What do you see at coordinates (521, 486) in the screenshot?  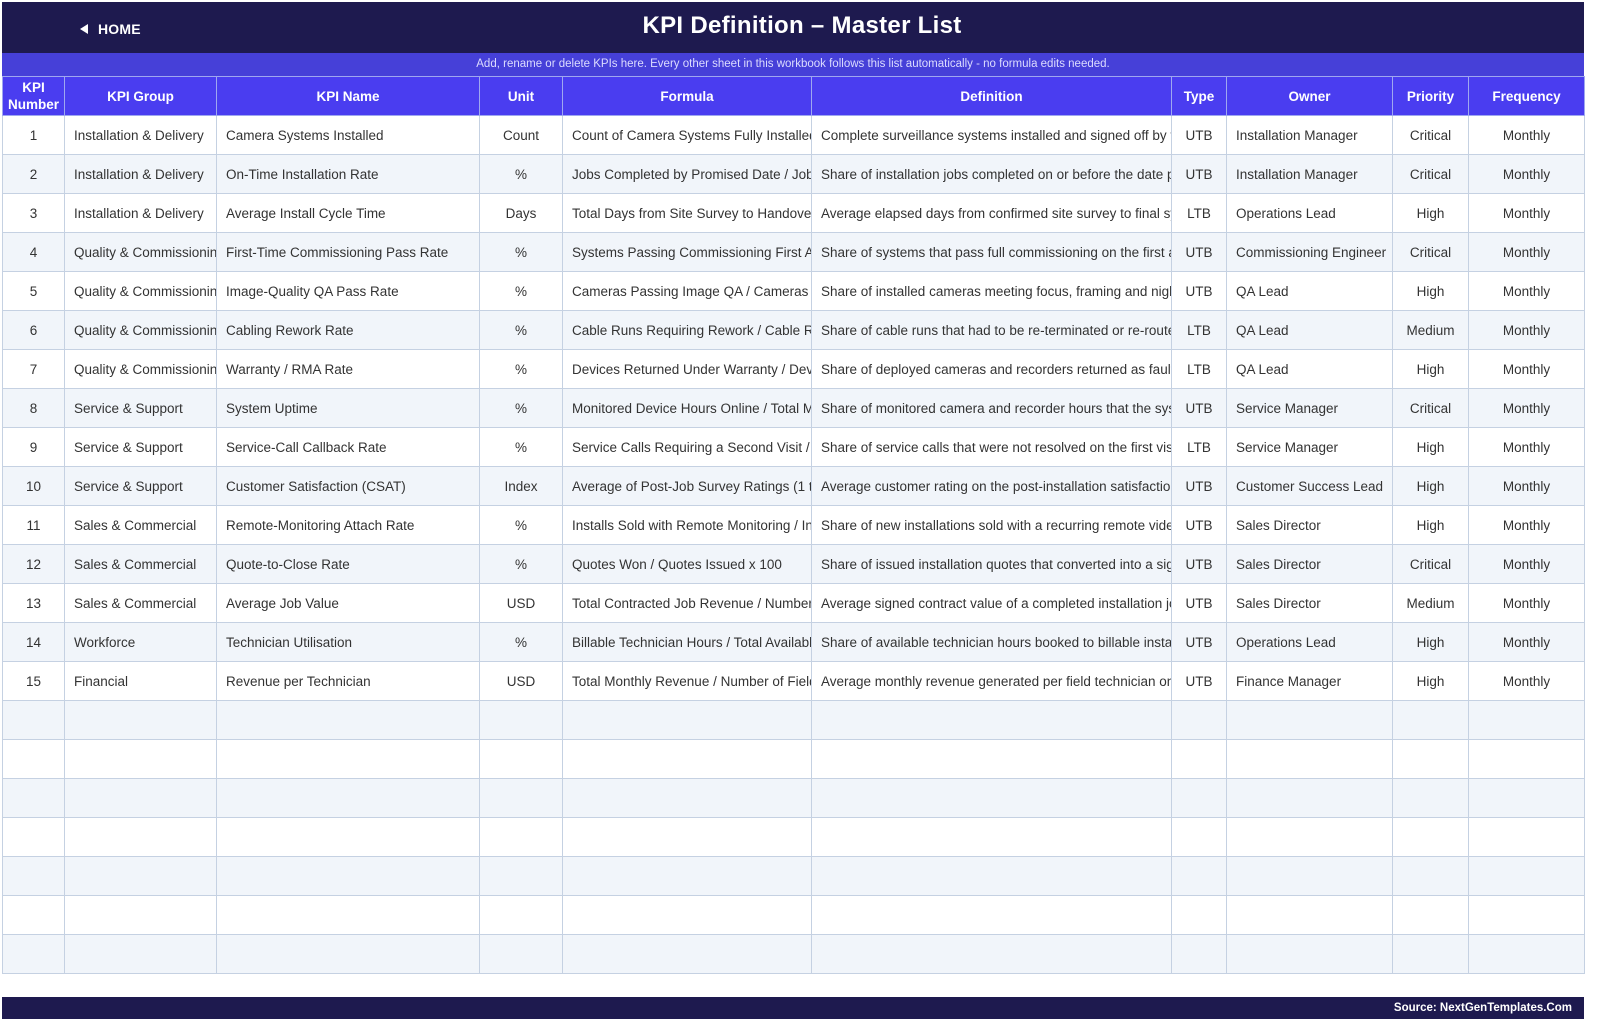 I see `unit-cell: Index` at bounding box center [521, 486].